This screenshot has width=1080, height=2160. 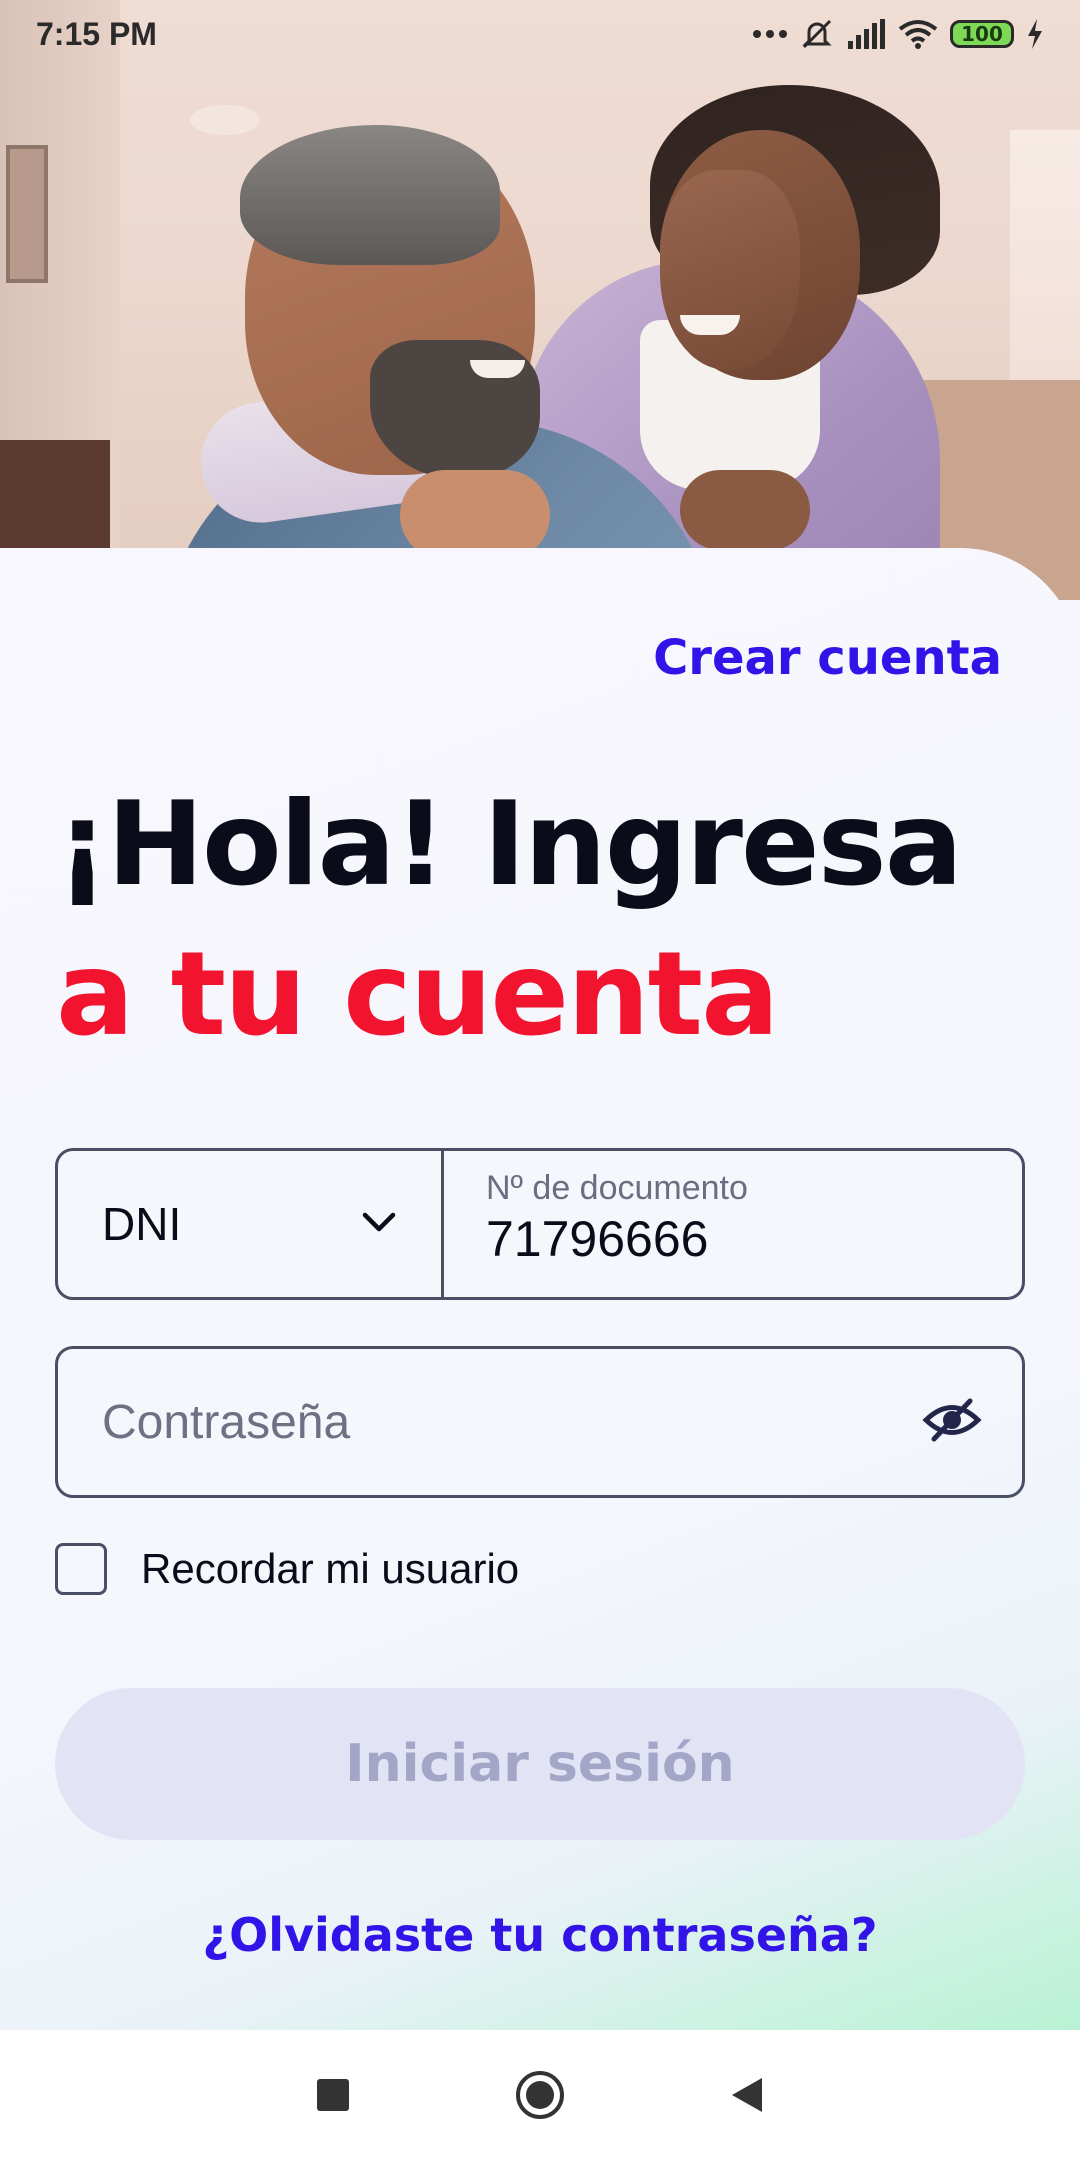 I want to click on system-nav-bar, so click(x=540, y=2095).